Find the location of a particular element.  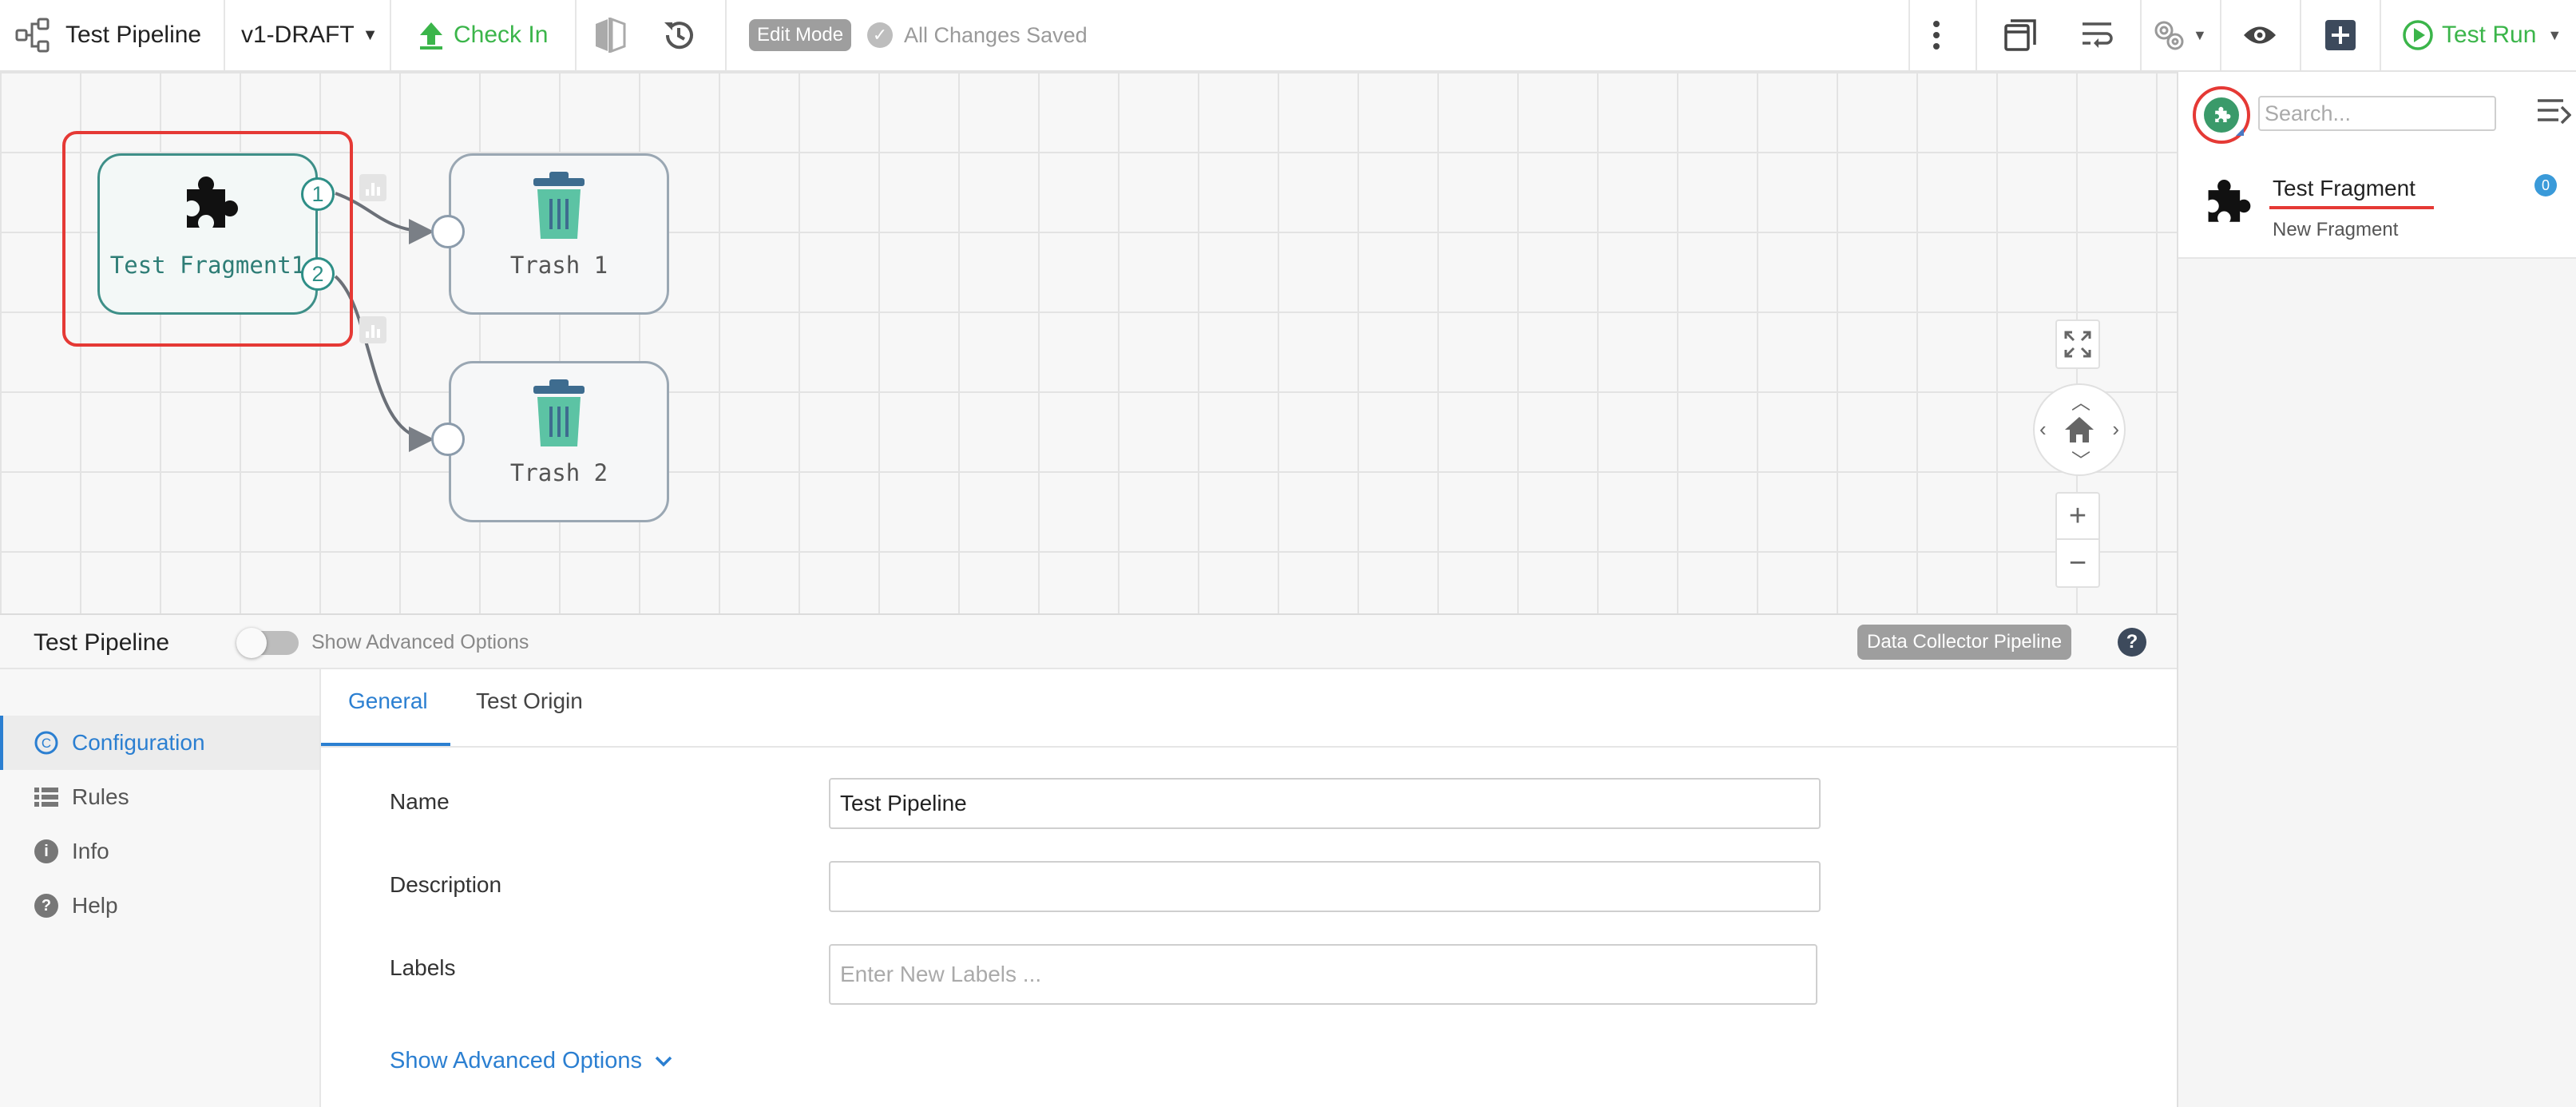

fragment-filter-icon is located at coordinates (2224, 116).